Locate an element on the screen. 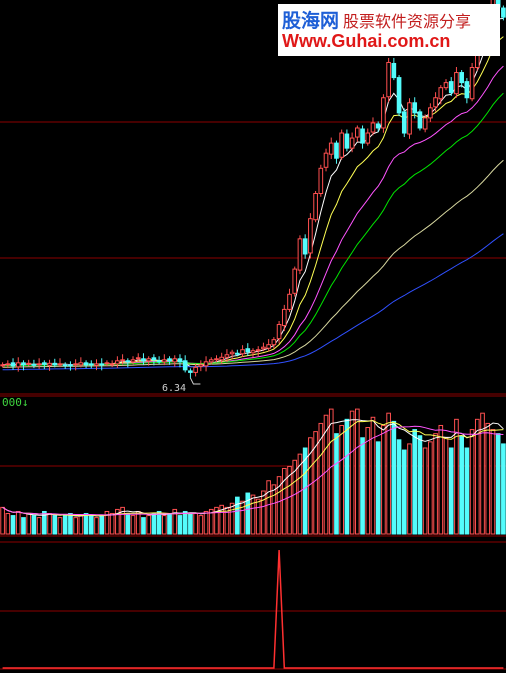 The width and height of the screenshot is (506, 673). watermark-brand: 股海网 is located at coordinates (311, 21).